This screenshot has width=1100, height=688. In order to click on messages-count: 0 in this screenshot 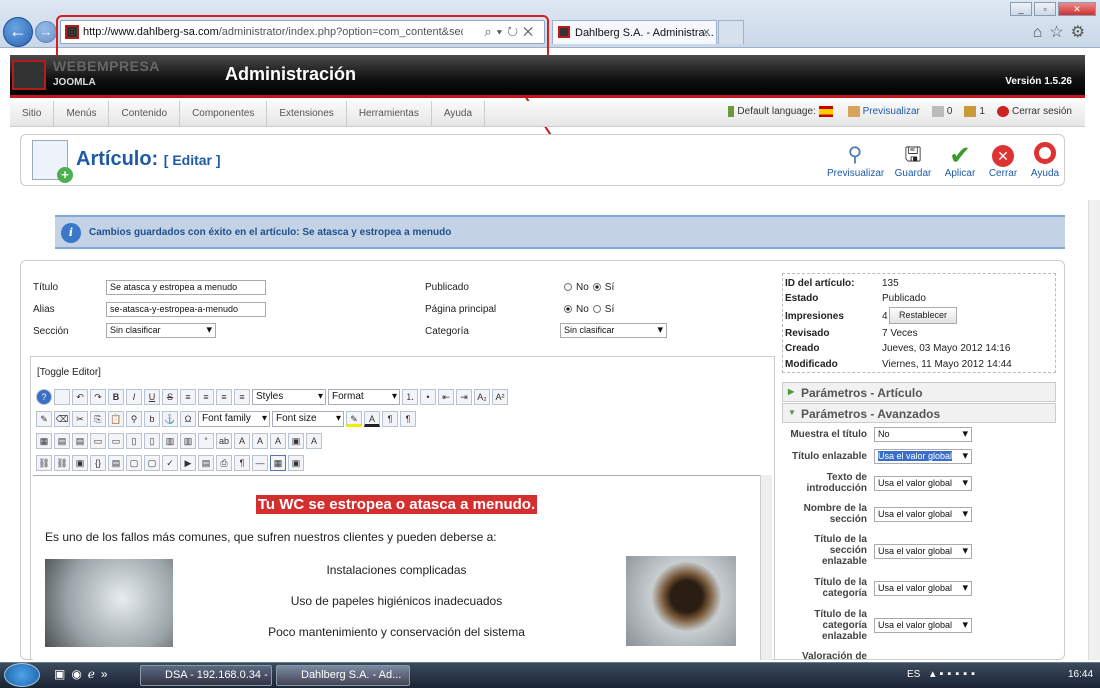, I will do `click(941, 111)`.